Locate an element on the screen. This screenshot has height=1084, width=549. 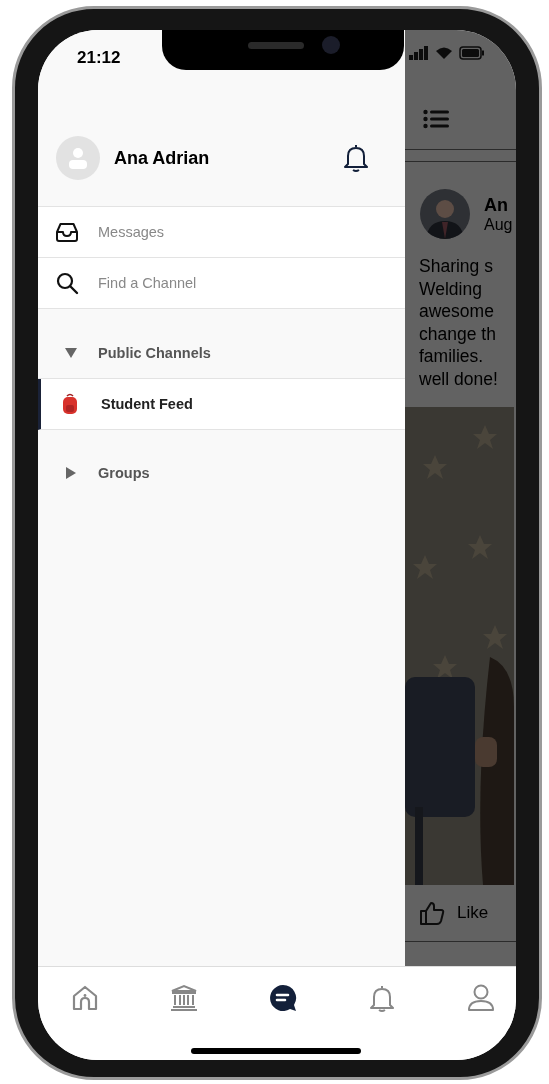
status-time: 21:12 is located at coordinates (99, 57).